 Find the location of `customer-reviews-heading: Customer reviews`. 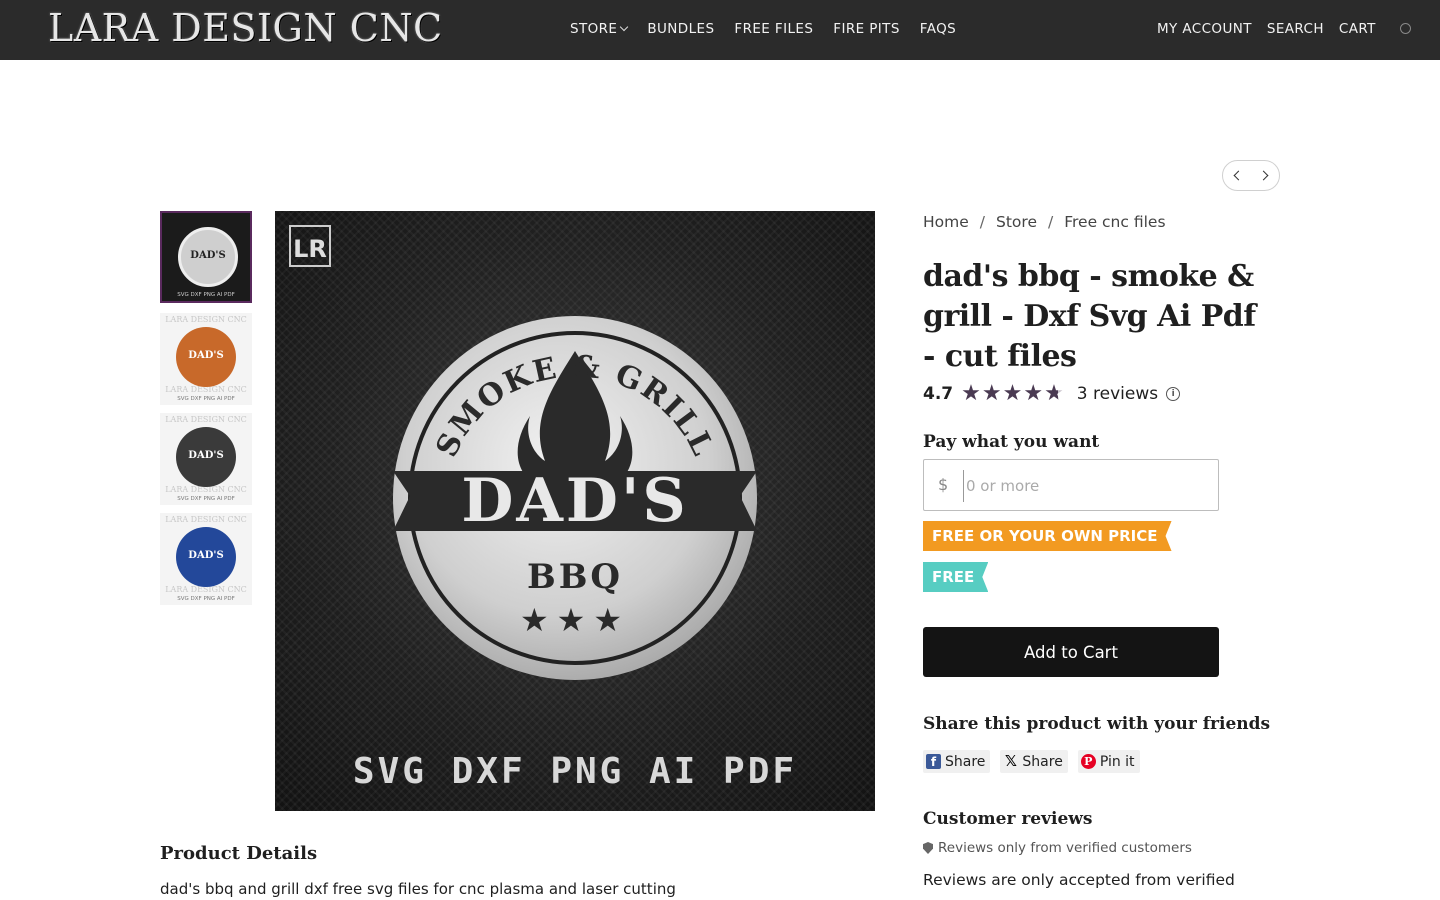

customer-reviews-heading: Customer reviews is located at coordinates (1008, 819).